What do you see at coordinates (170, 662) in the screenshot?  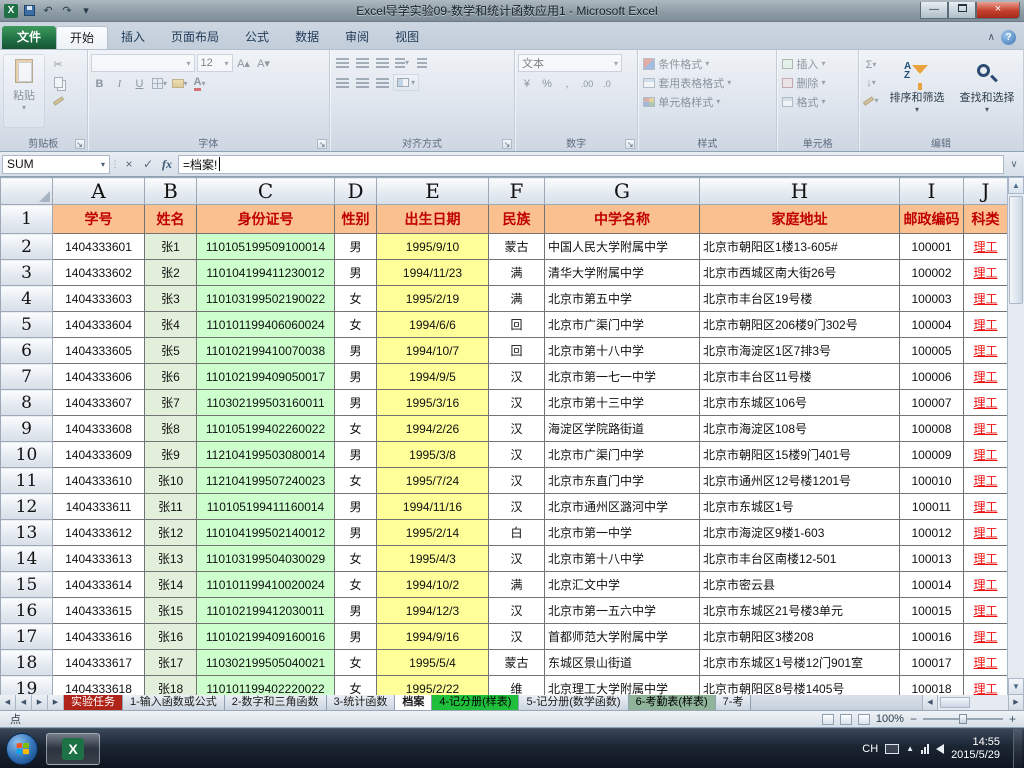 I see `cell-B18: 张17` at bounding box center [170, 662].